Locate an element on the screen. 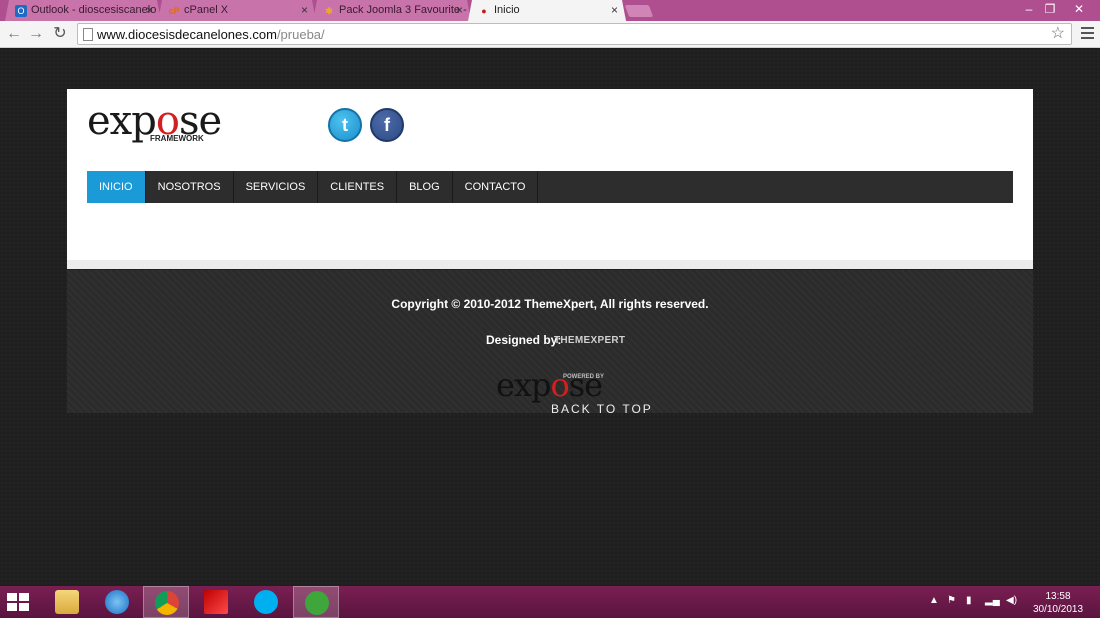 The height and width of the screenshot is (618, 1100). tab-joomla: ✱ Pack Joomla 3 Favourite - × is located at coordinates (392, 10).